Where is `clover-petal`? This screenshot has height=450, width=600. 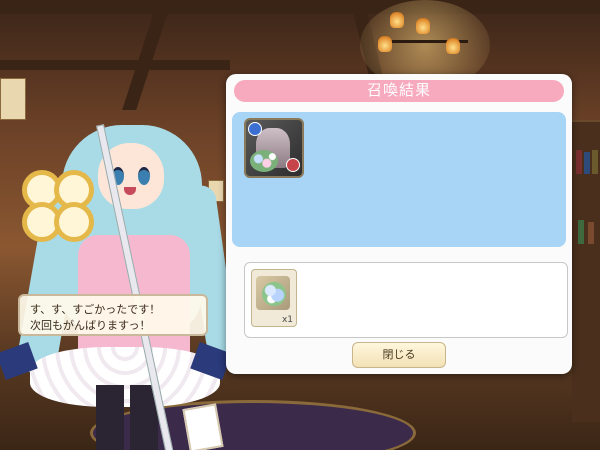 clover-petal is located at coordinates (74, 222).